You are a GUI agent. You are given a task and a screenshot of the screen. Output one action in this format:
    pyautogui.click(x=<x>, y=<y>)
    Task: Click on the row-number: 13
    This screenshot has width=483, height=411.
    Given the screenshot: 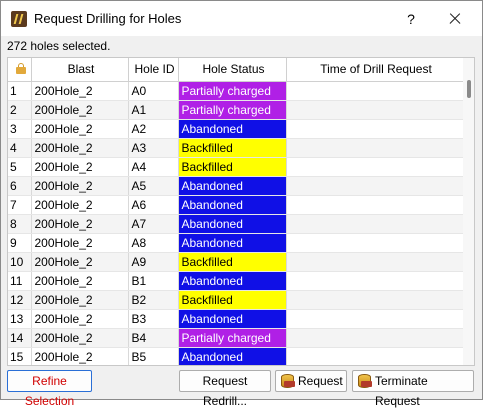 What is the action you would take?
    pyautogui.click(x=20, y=319)
    